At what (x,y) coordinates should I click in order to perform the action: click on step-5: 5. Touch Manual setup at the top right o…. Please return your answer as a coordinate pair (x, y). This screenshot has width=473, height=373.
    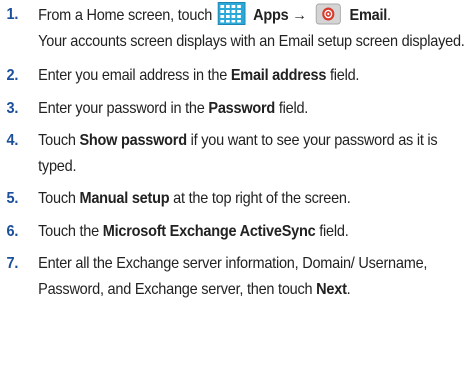
    Looking at the image, I should click on (235, 199).